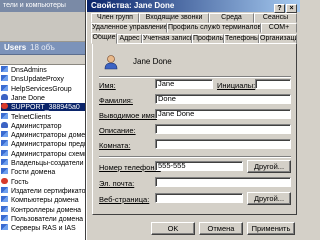 This screenshot has width=320, height=240. What do you see at coordinates (279, 28) in the screenshot?
I see `tab-com-plus: COM+` at bounding box center [279, 28].